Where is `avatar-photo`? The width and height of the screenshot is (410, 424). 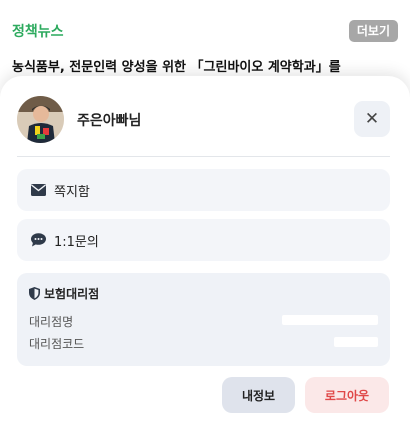 avatar-photo is located at coordinates (40, 119).